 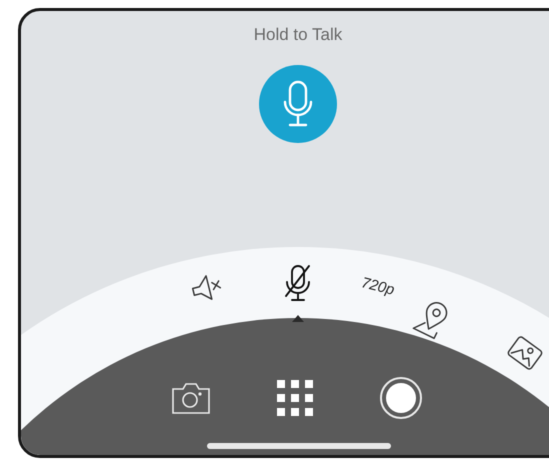 I want to click on camera-icon, so click(x=191, y=398).